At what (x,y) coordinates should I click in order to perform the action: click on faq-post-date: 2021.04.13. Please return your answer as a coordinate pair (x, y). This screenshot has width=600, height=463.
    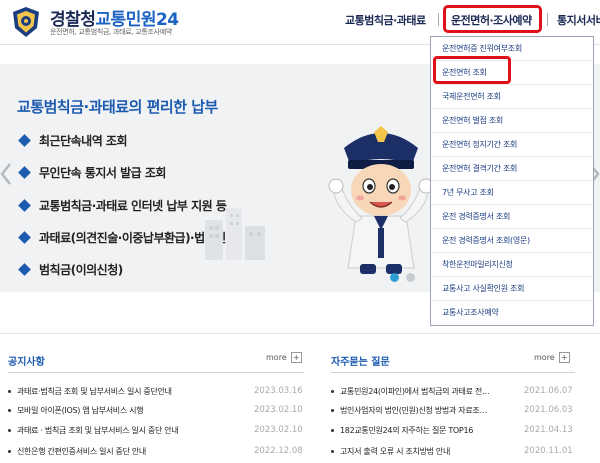
    Looking at the image, I should click on (548, 430).